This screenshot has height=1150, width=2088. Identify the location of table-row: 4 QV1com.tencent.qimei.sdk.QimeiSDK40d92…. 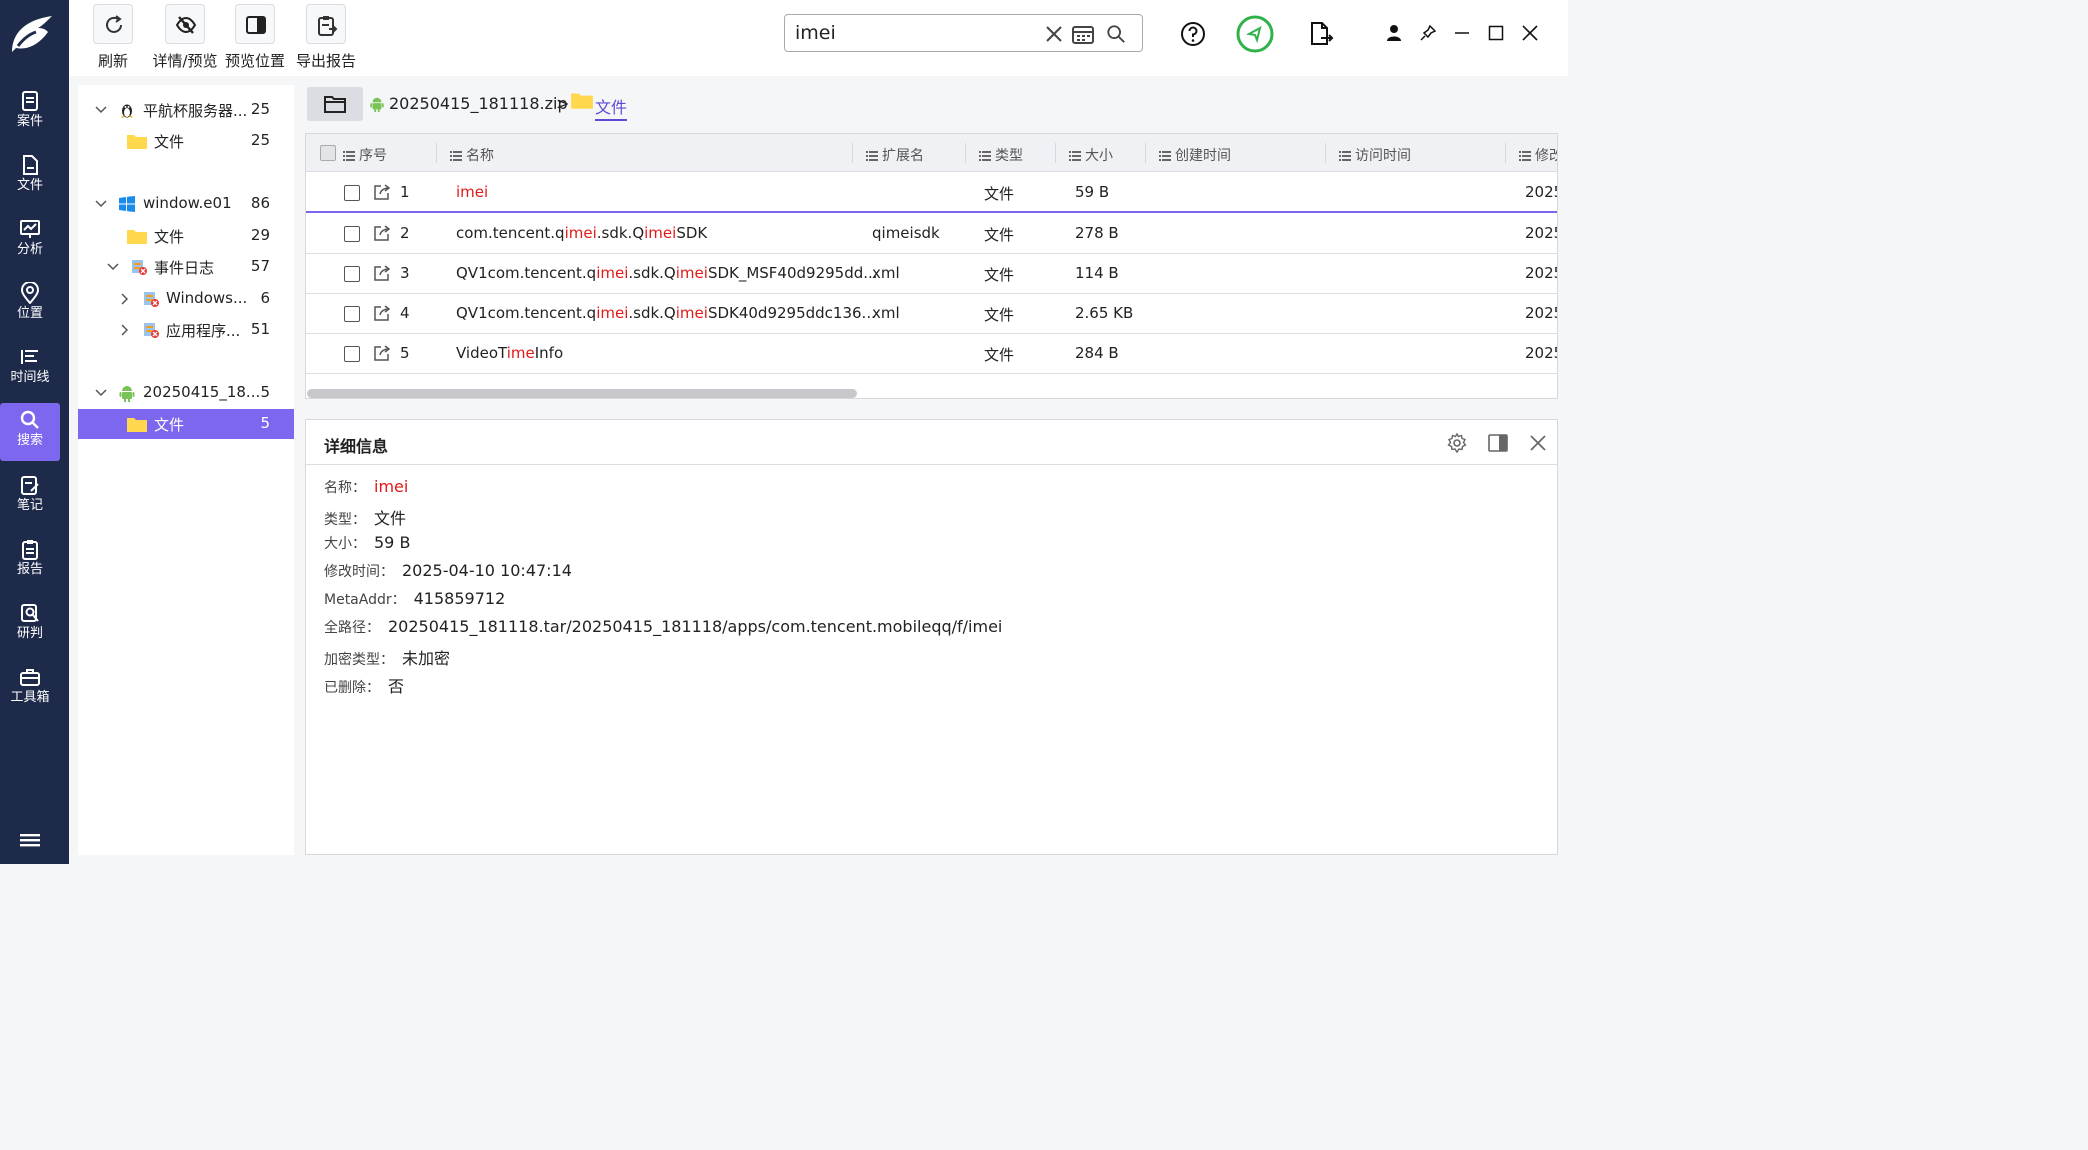
(931, 314).